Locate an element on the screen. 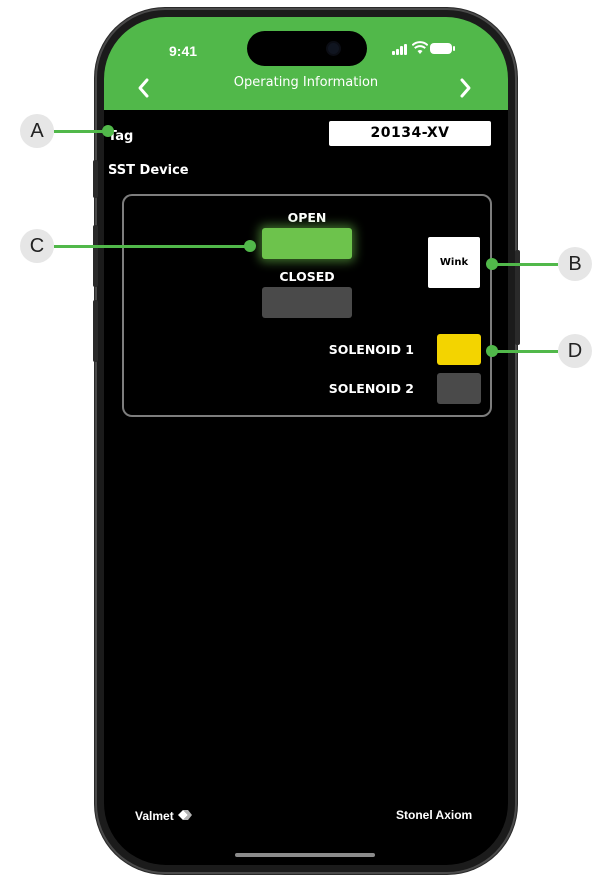 The image size is (606, 875). callout-d-dot is located at coordinates (492, 351).